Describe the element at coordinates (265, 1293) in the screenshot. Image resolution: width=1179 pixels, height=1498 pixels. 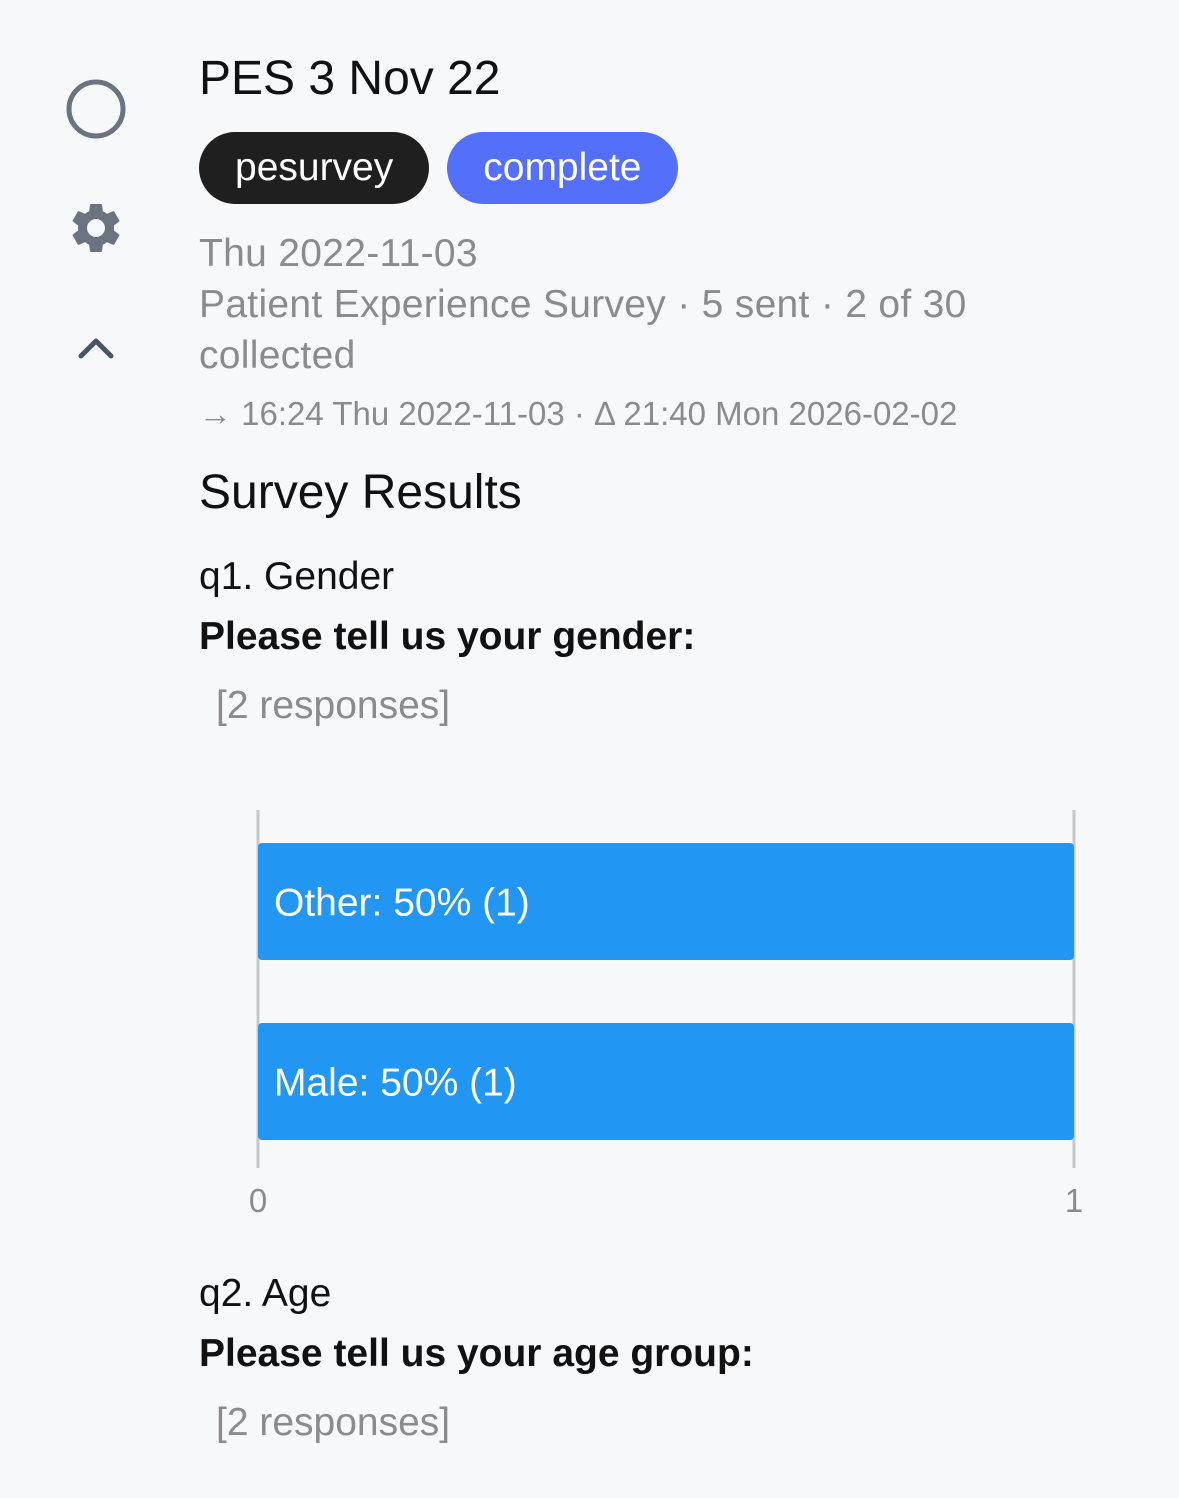
I see `question-label: q2. Age` at that location.